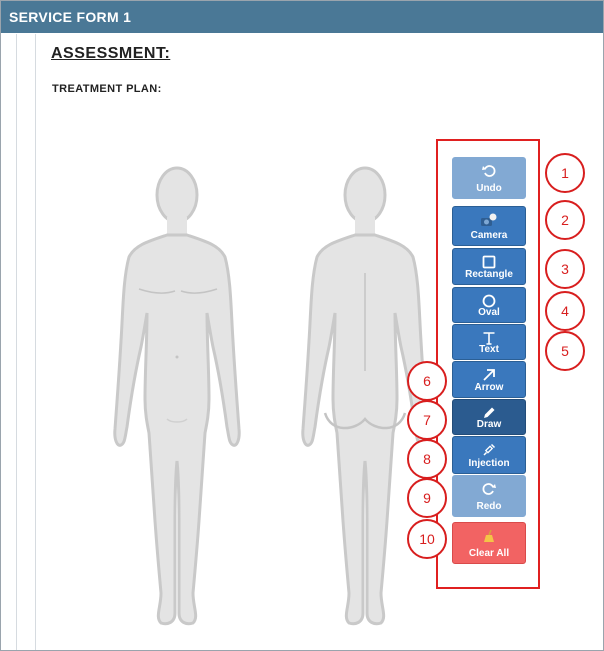 This screenshot has width=604, height=651. I want to click on undo-button: Undo, so click(489, 178).